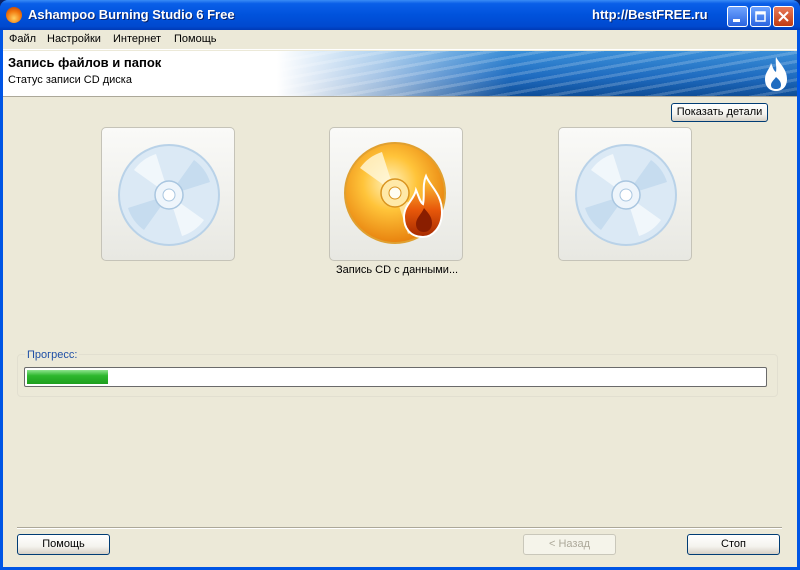 The width and height of the screenshot is (800, 570). Describe the element at coordinates (400, 40) in the screenshot. I see `menu-bar: Файл Настройки Интернет Помощь` at that location.